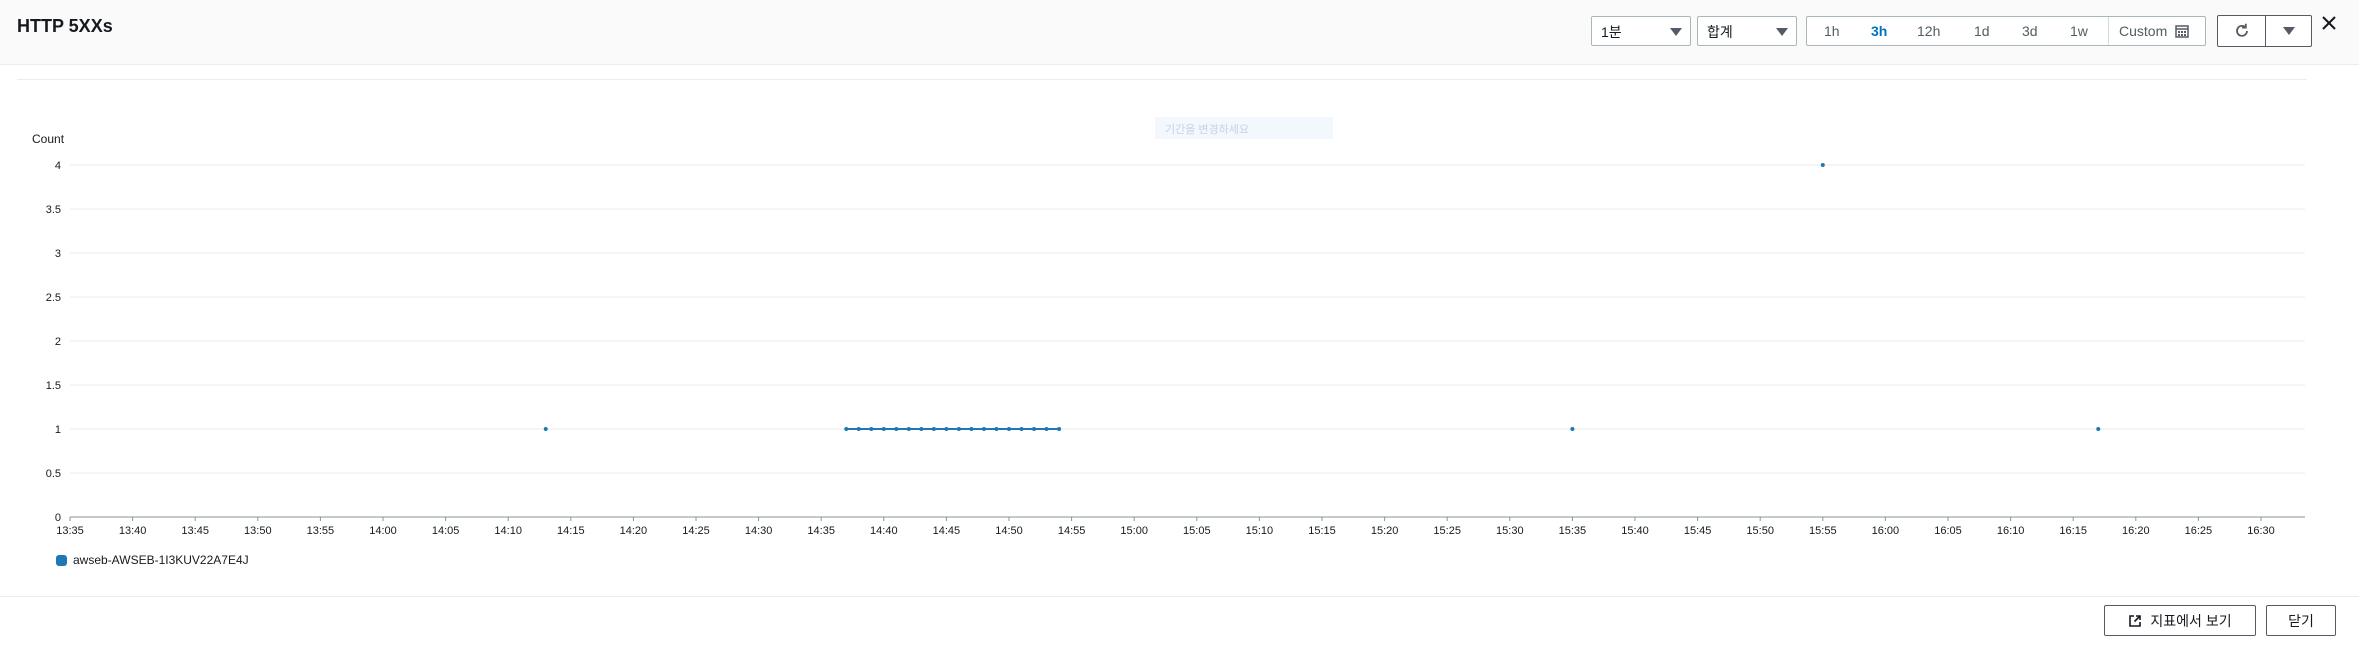 This screenshot has height=646, width=2359. Describe the element at coordinates (2006, 31) in the screenshot. I see `time-range-group: 1h 3h 12h 1d 3d 1w Custom` at that location.